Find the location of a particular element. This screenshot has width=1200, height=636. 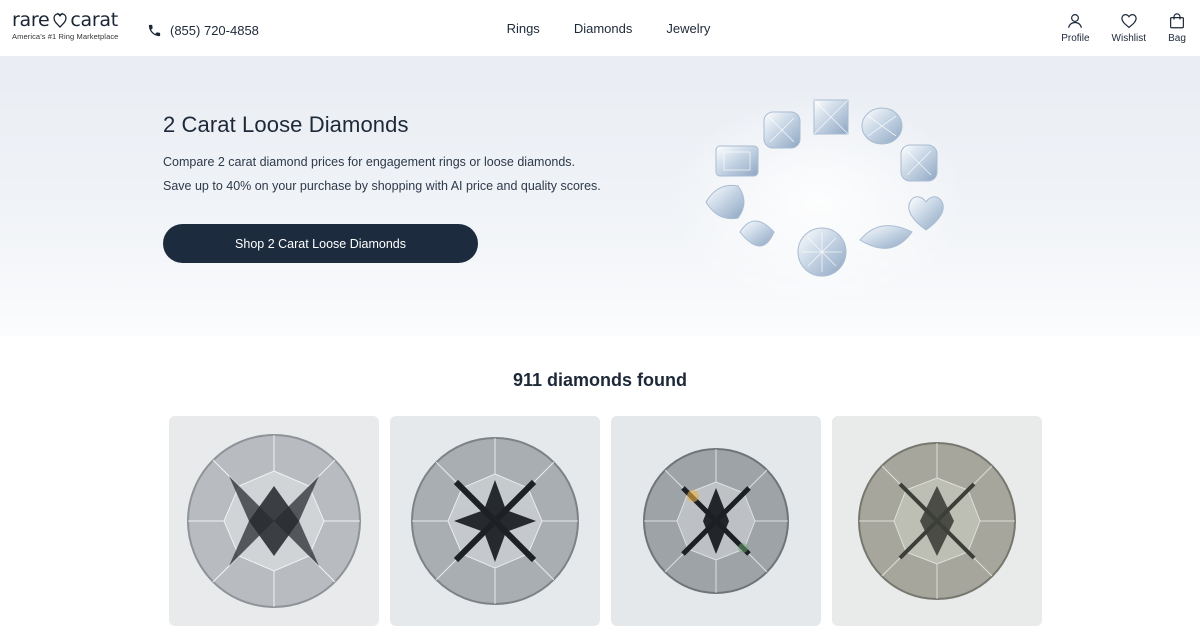

bag-label: Bag is located at coordinates (1177, 38).